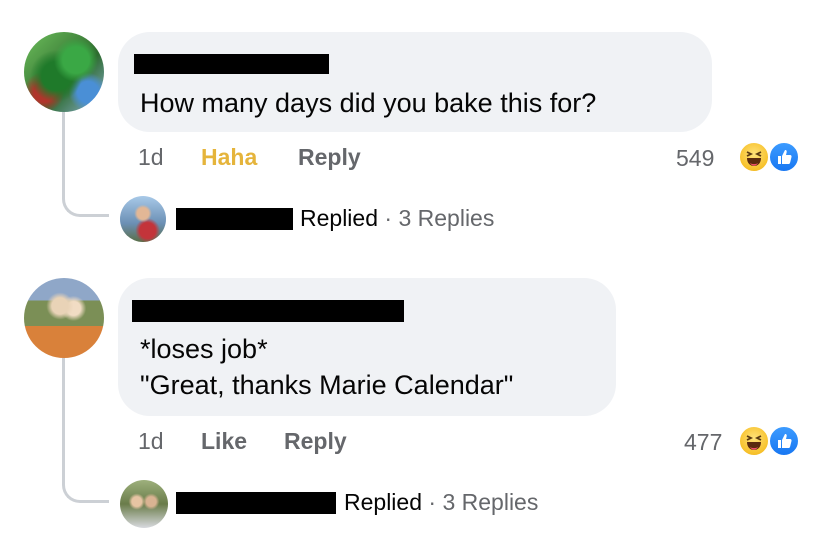 This screenshot has height=555, width=828. Describe the element at coordinates (368, 103) in the screenshot. I see `comment-text: How many days did you bake this for?` at that location.